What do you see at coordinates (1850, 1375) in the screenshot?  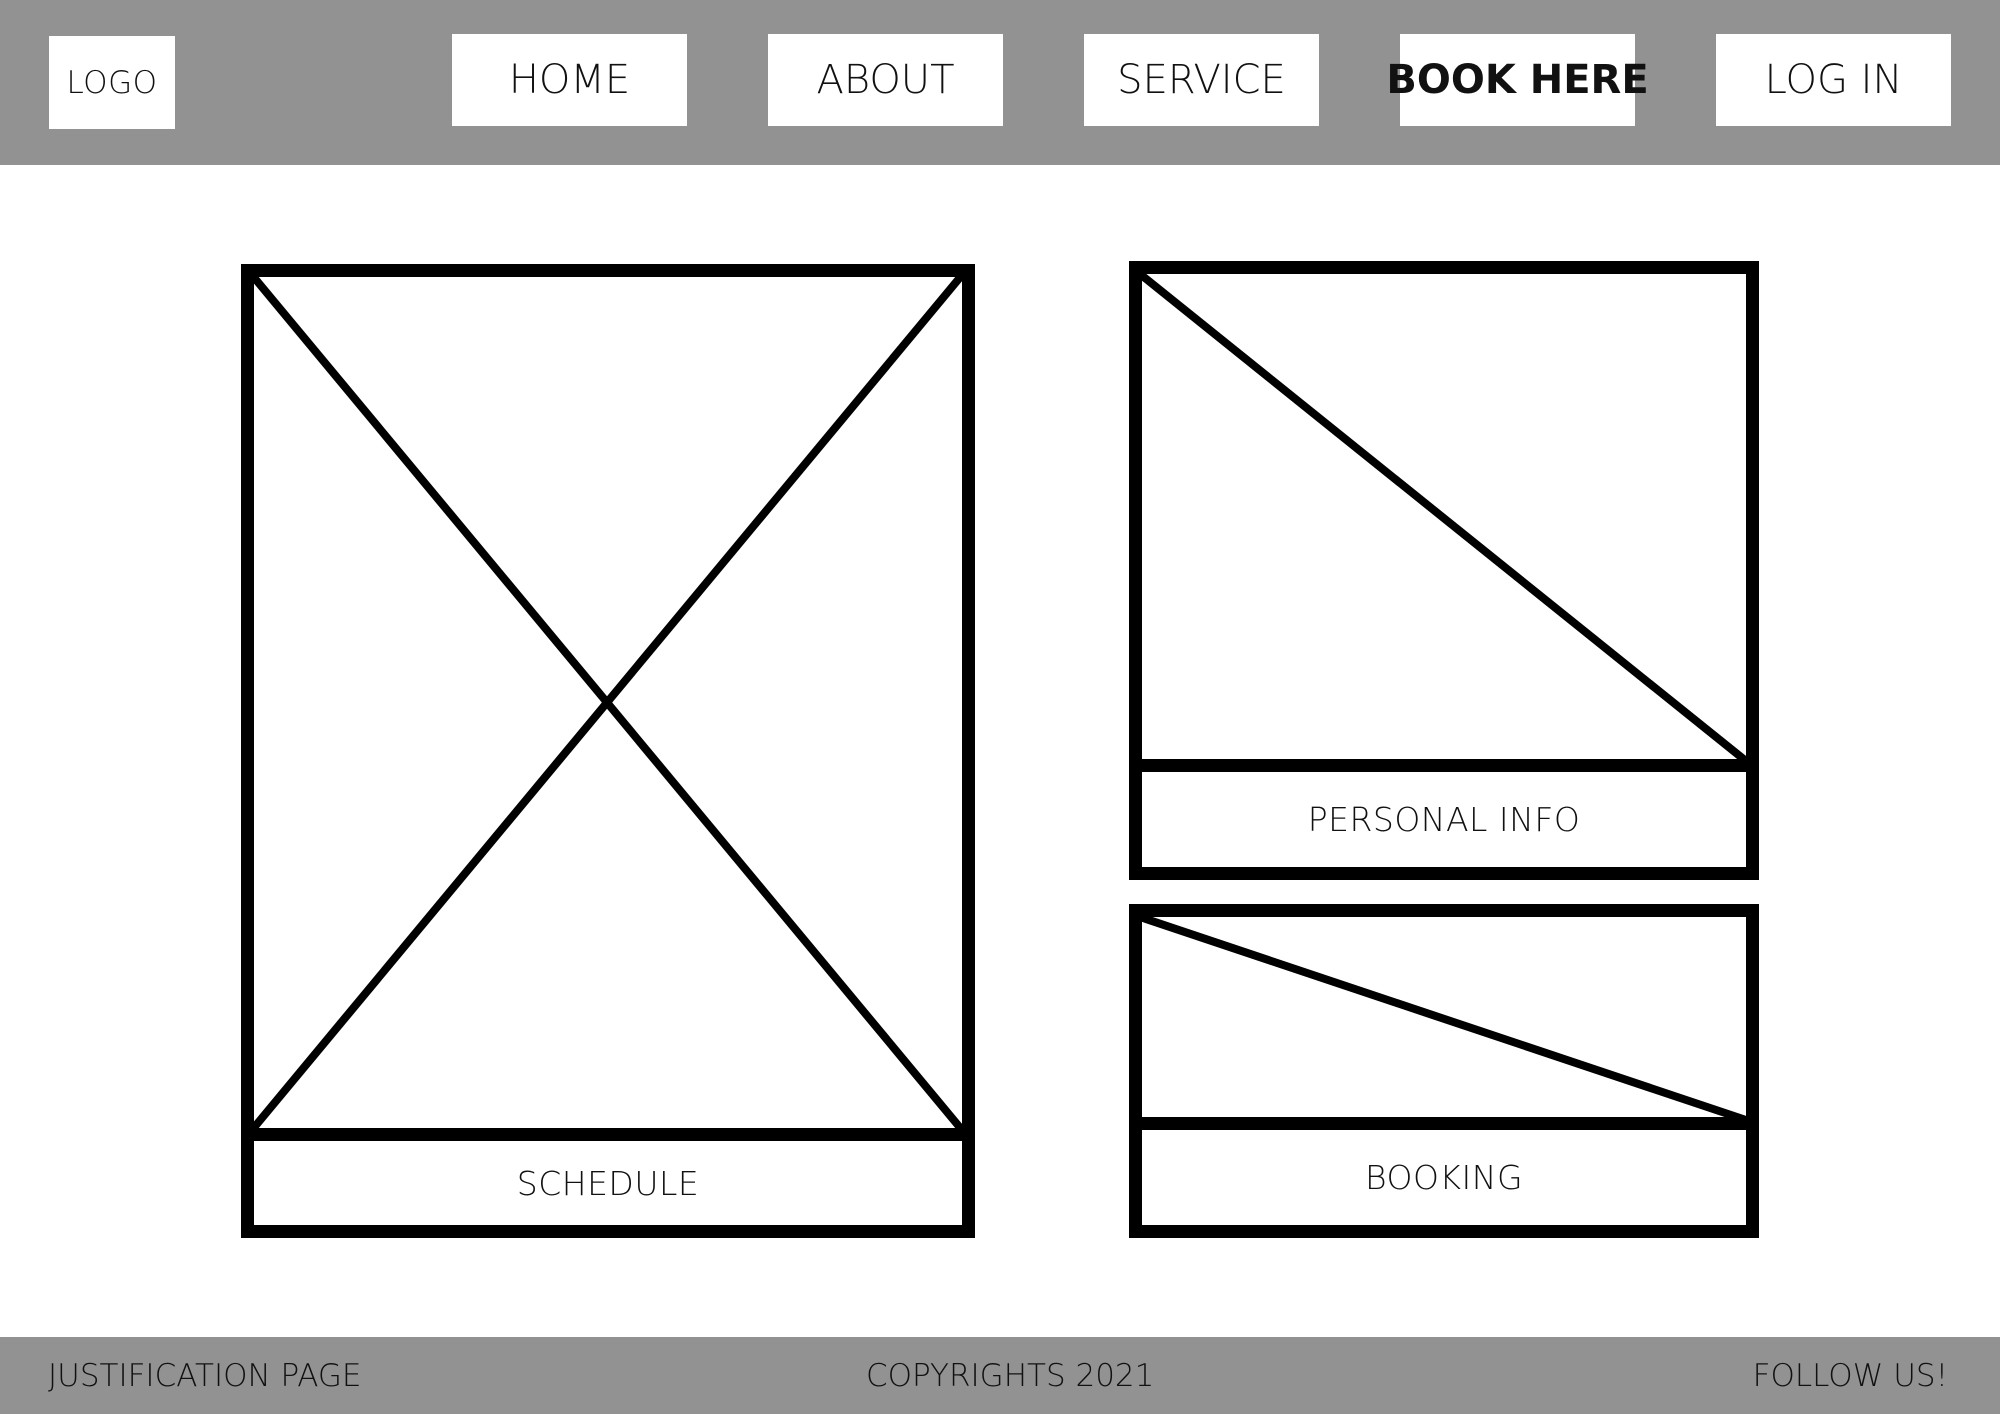 I see `follow-us-link: FOLLOW US!` at bounding box center [1850, 1375].